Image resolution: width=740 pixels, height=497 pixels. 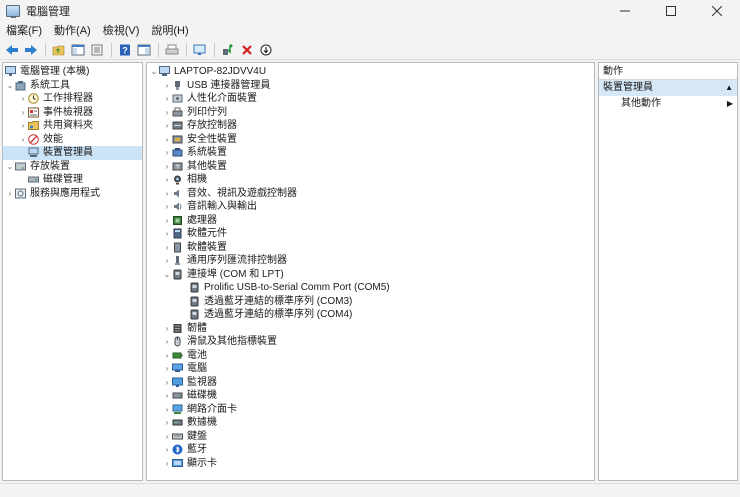 What do you see at coordinates (370, 194) in the screenshot?
I see `device-category-item: › 音效、視訊及遊戲控制器` at bounding box center [370, 194].